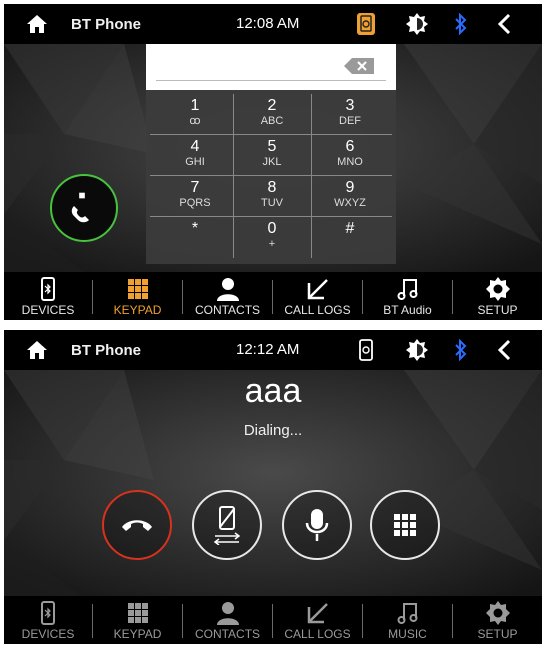 Image resolution: width=548 pixels, height=648 pixels. What do you see at coordinates (272, 244) in the screenshot?
I see `key-letters: +` at bounding box center [272, 244].